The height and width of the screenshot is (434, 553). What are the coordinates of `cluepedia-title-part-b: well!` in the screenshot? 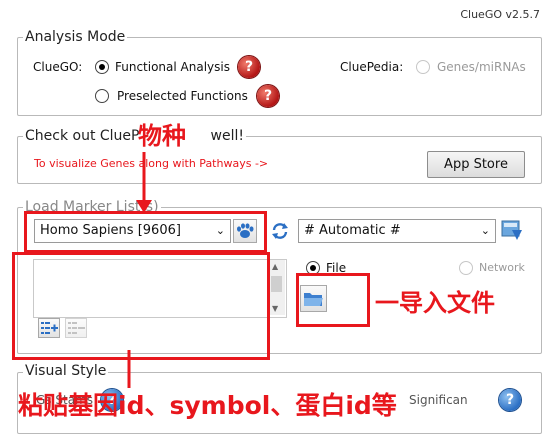 It's located at (227, 136).